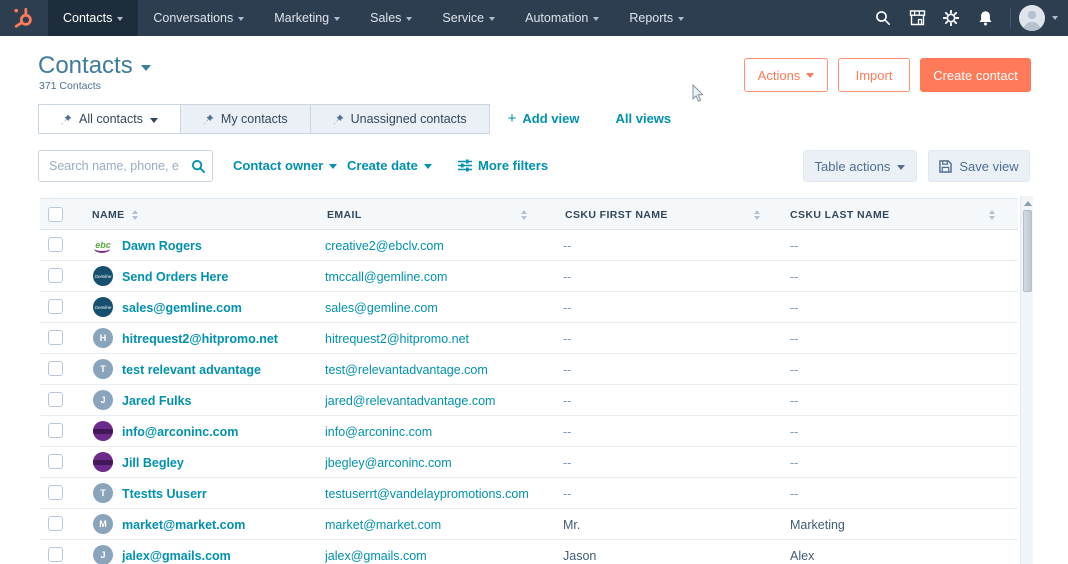  What do you see at coordinates (440, 524) in the screenshot?
I see `contact-email-link: market@market.com` at bounding box center [440, 524].